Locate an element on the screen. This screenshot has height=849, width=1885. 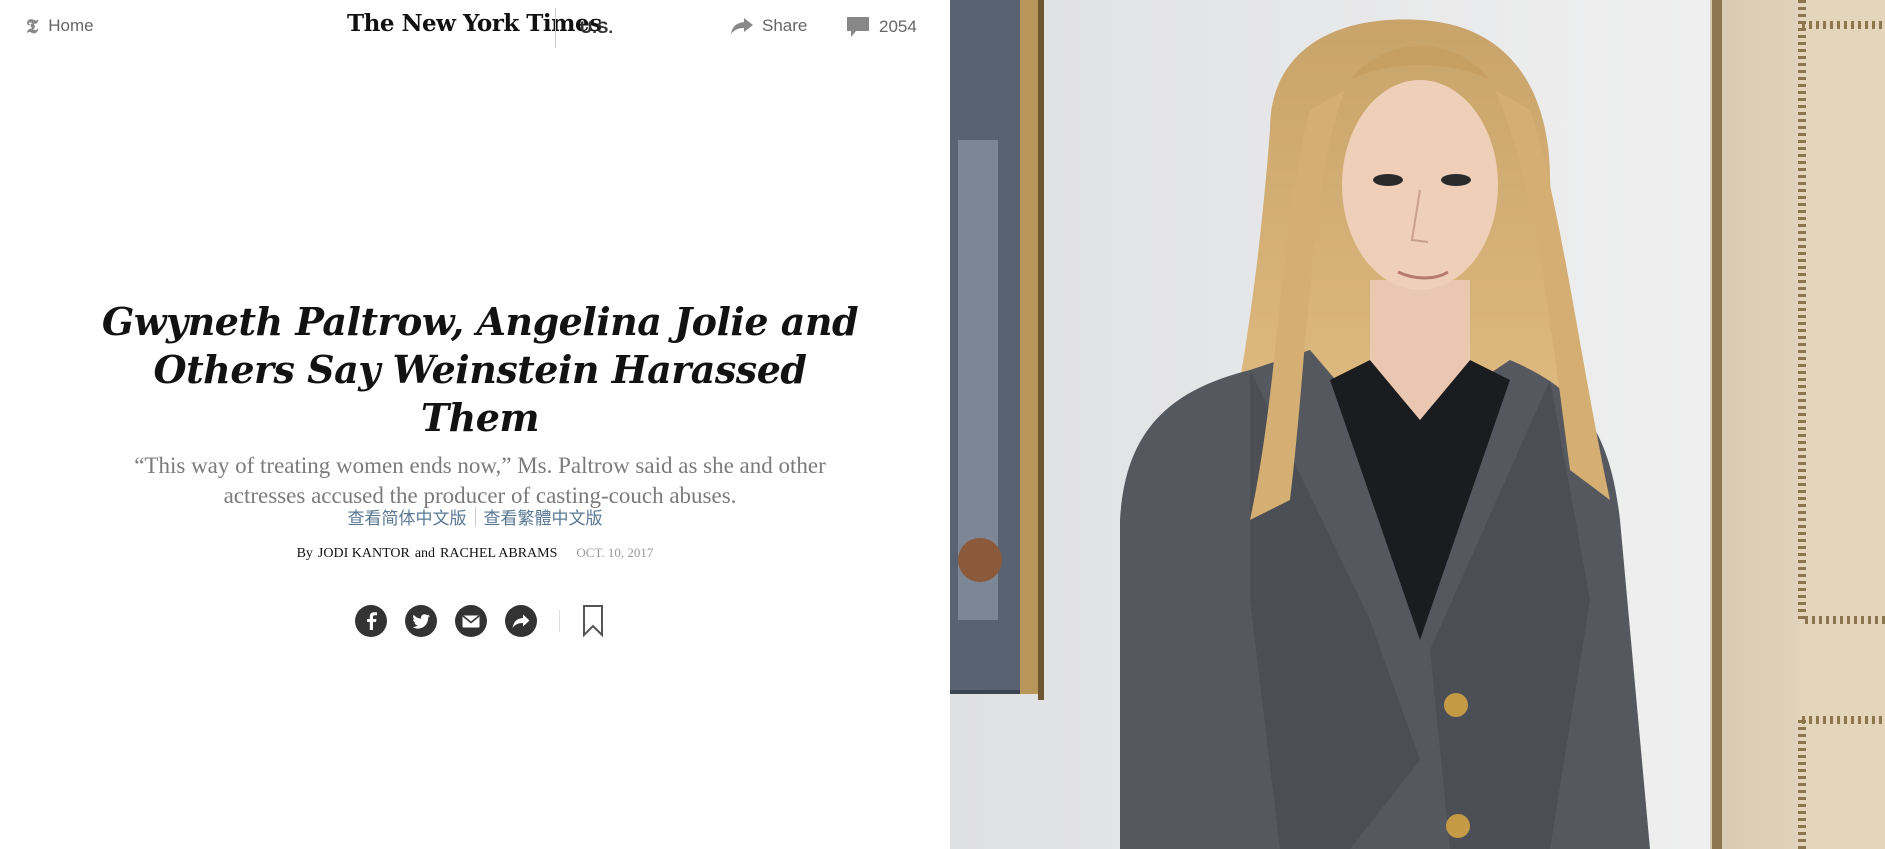
share-button: Share is located at coordinates (768, 26).